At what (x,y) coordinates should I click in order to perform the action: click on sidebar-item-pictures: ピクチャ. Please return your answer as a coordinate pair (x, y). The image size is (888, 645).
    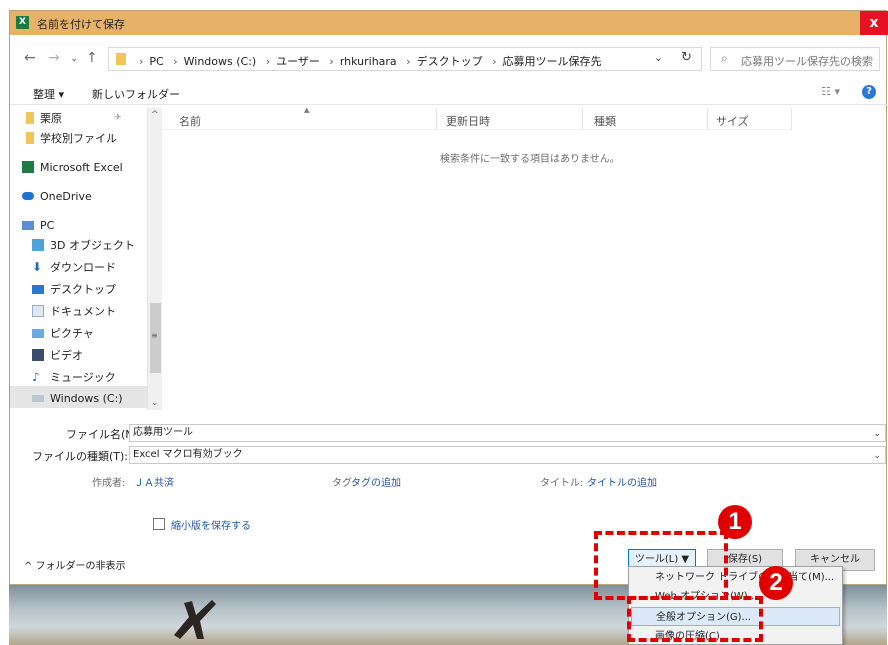
    Looking at the image, I should click on (63, 333).